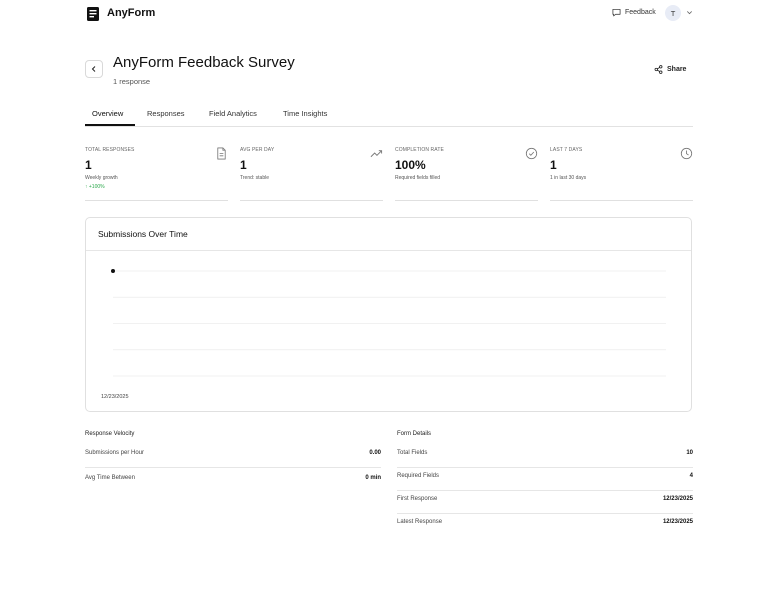  Describe the element at coordinates (93, 14) in the screenshot. I see `logo-icon` at that location.